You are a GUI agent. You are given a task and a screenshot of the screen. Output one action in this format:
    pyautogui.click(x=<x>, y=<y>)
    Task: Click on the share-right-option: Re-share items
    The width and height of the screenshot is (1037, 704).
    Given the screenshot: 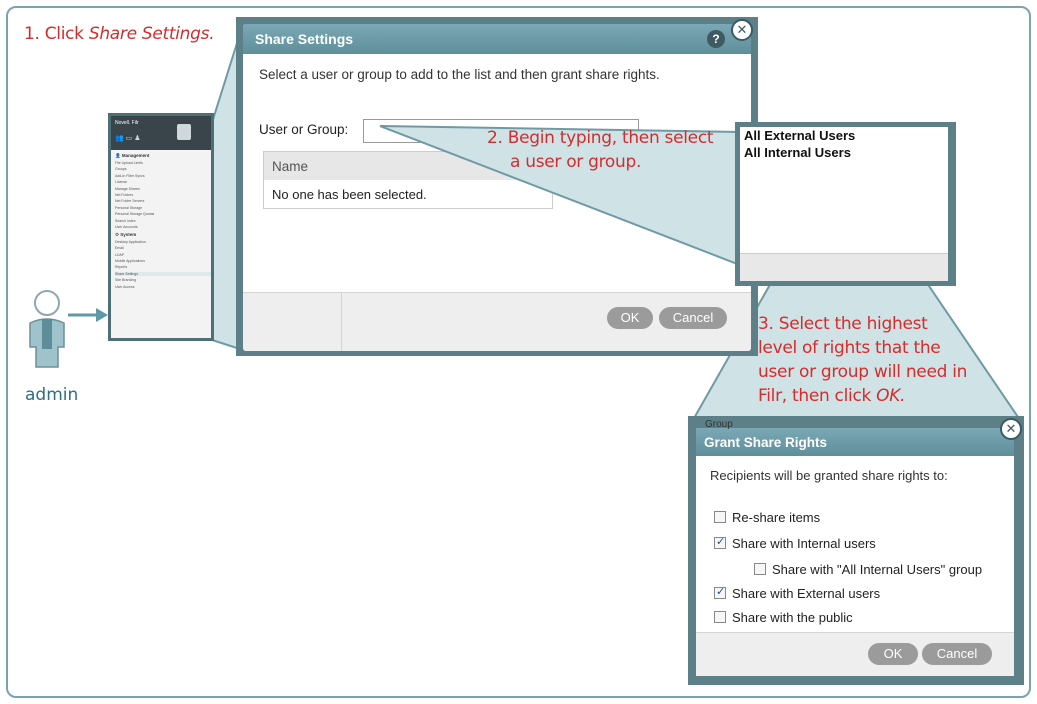 What is the action you would take?
    pyautogui.click(x=767, y=517)
    